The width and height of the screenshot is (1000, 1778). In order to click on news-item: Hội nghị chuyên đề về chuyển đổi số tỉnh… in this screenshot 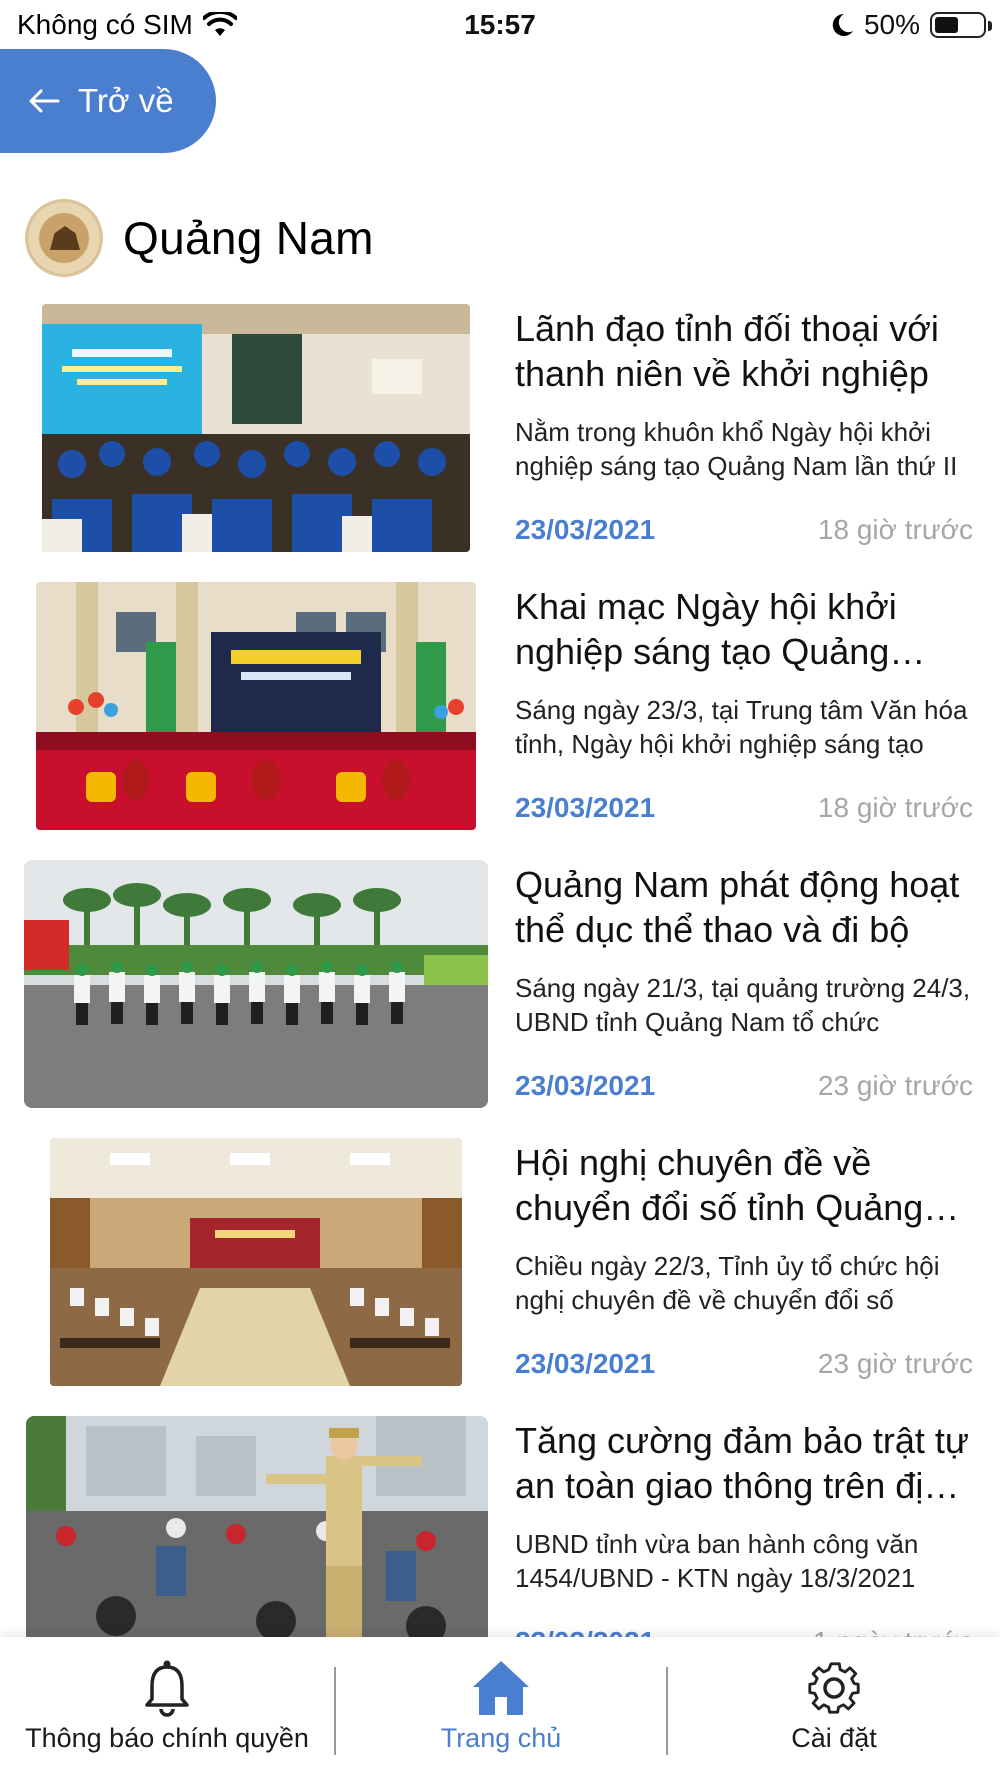, I will do `click(500, 1264)`.